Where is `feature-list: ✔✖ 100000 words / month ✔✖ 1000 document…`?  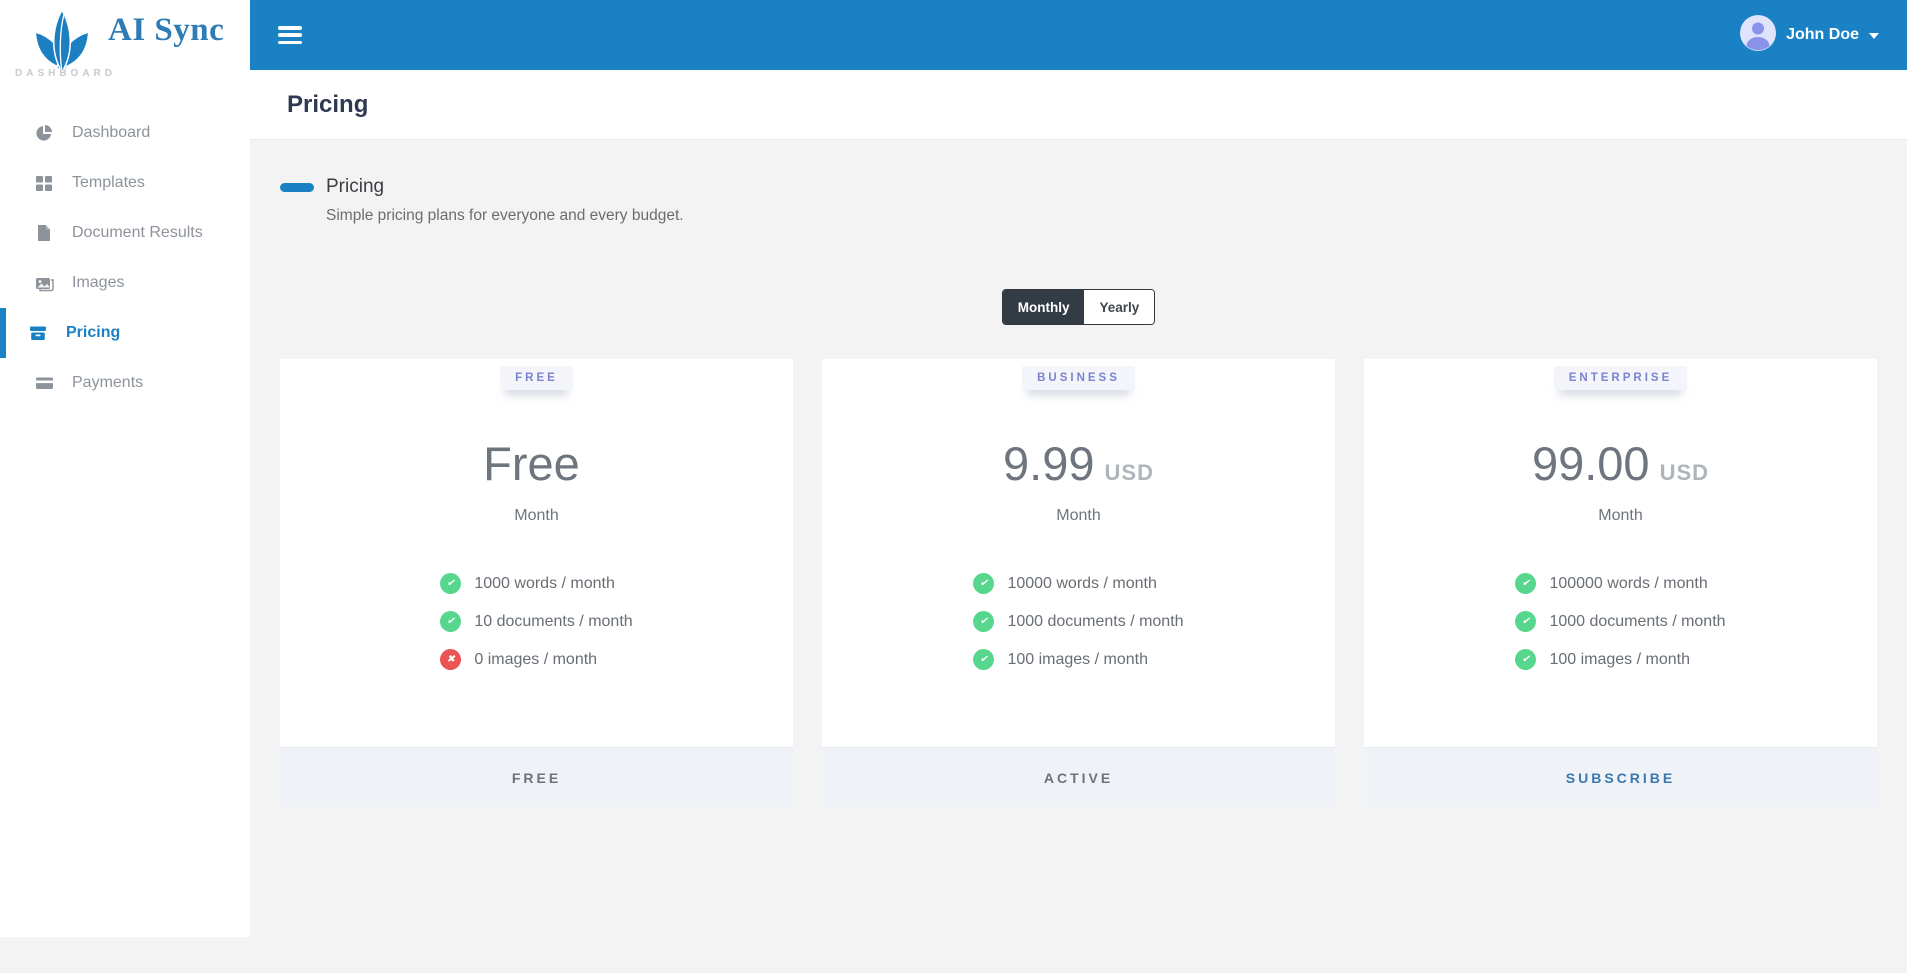 feature-list: ✔✖ 100000 words / month ✔✖ 1000 document… is located at coordinates (1620, 630).